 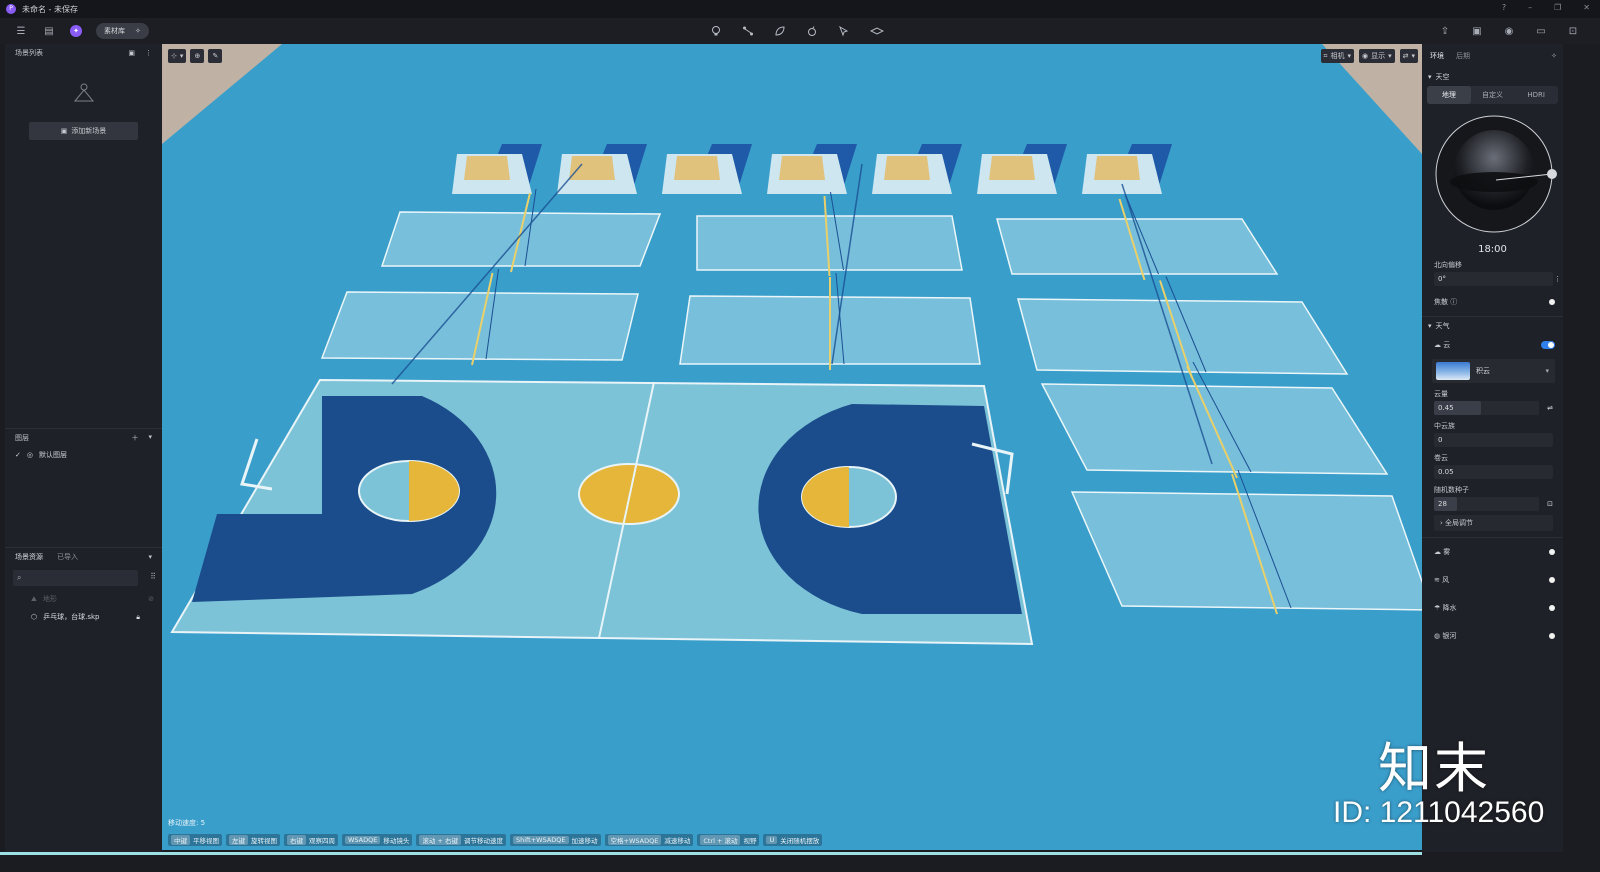 I want to click on tab-scene-assets: 场景资源, so click(x=29, y=557).